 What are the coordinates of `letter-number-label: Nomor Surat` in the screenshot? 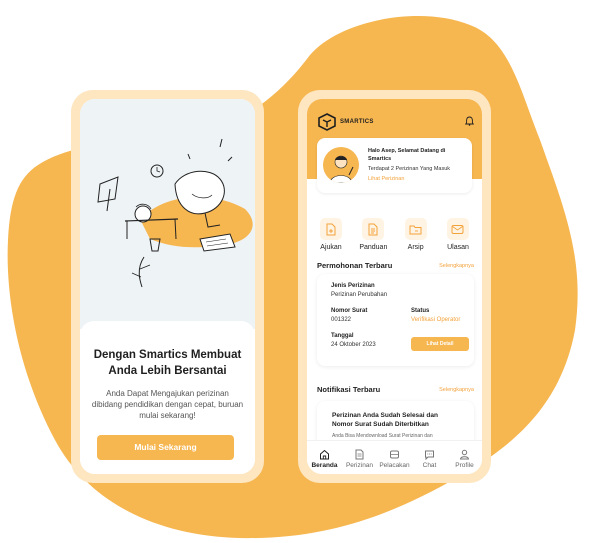 It's located at (349, 311).